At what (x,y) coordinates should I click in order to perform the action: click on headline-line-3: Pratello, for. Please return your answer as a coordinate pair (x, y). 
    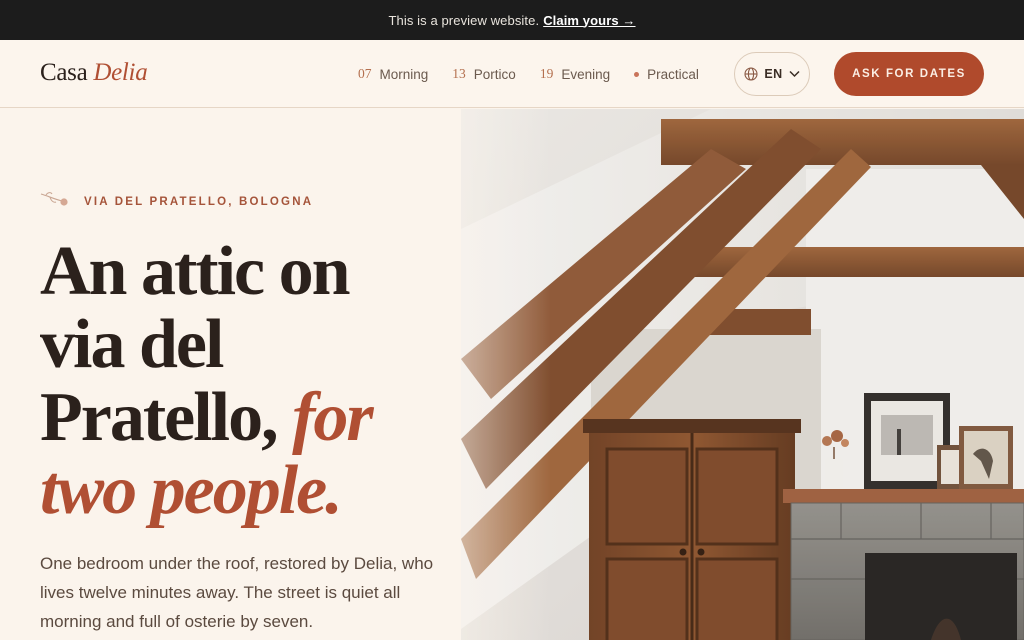
    Looking at the image, I should click on (250, 417).